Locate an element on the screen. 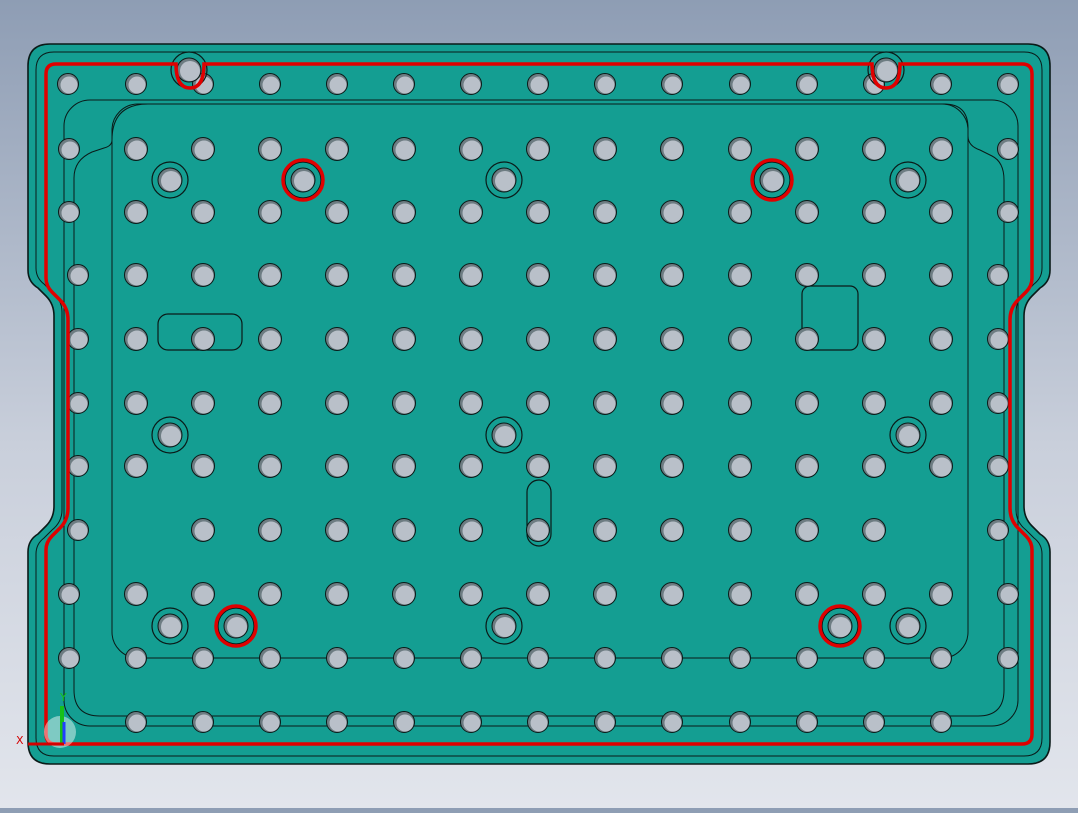 This screenshot has width=1078, height=813. grid-hole-4-8-bore is located at coordinates (673, 404).